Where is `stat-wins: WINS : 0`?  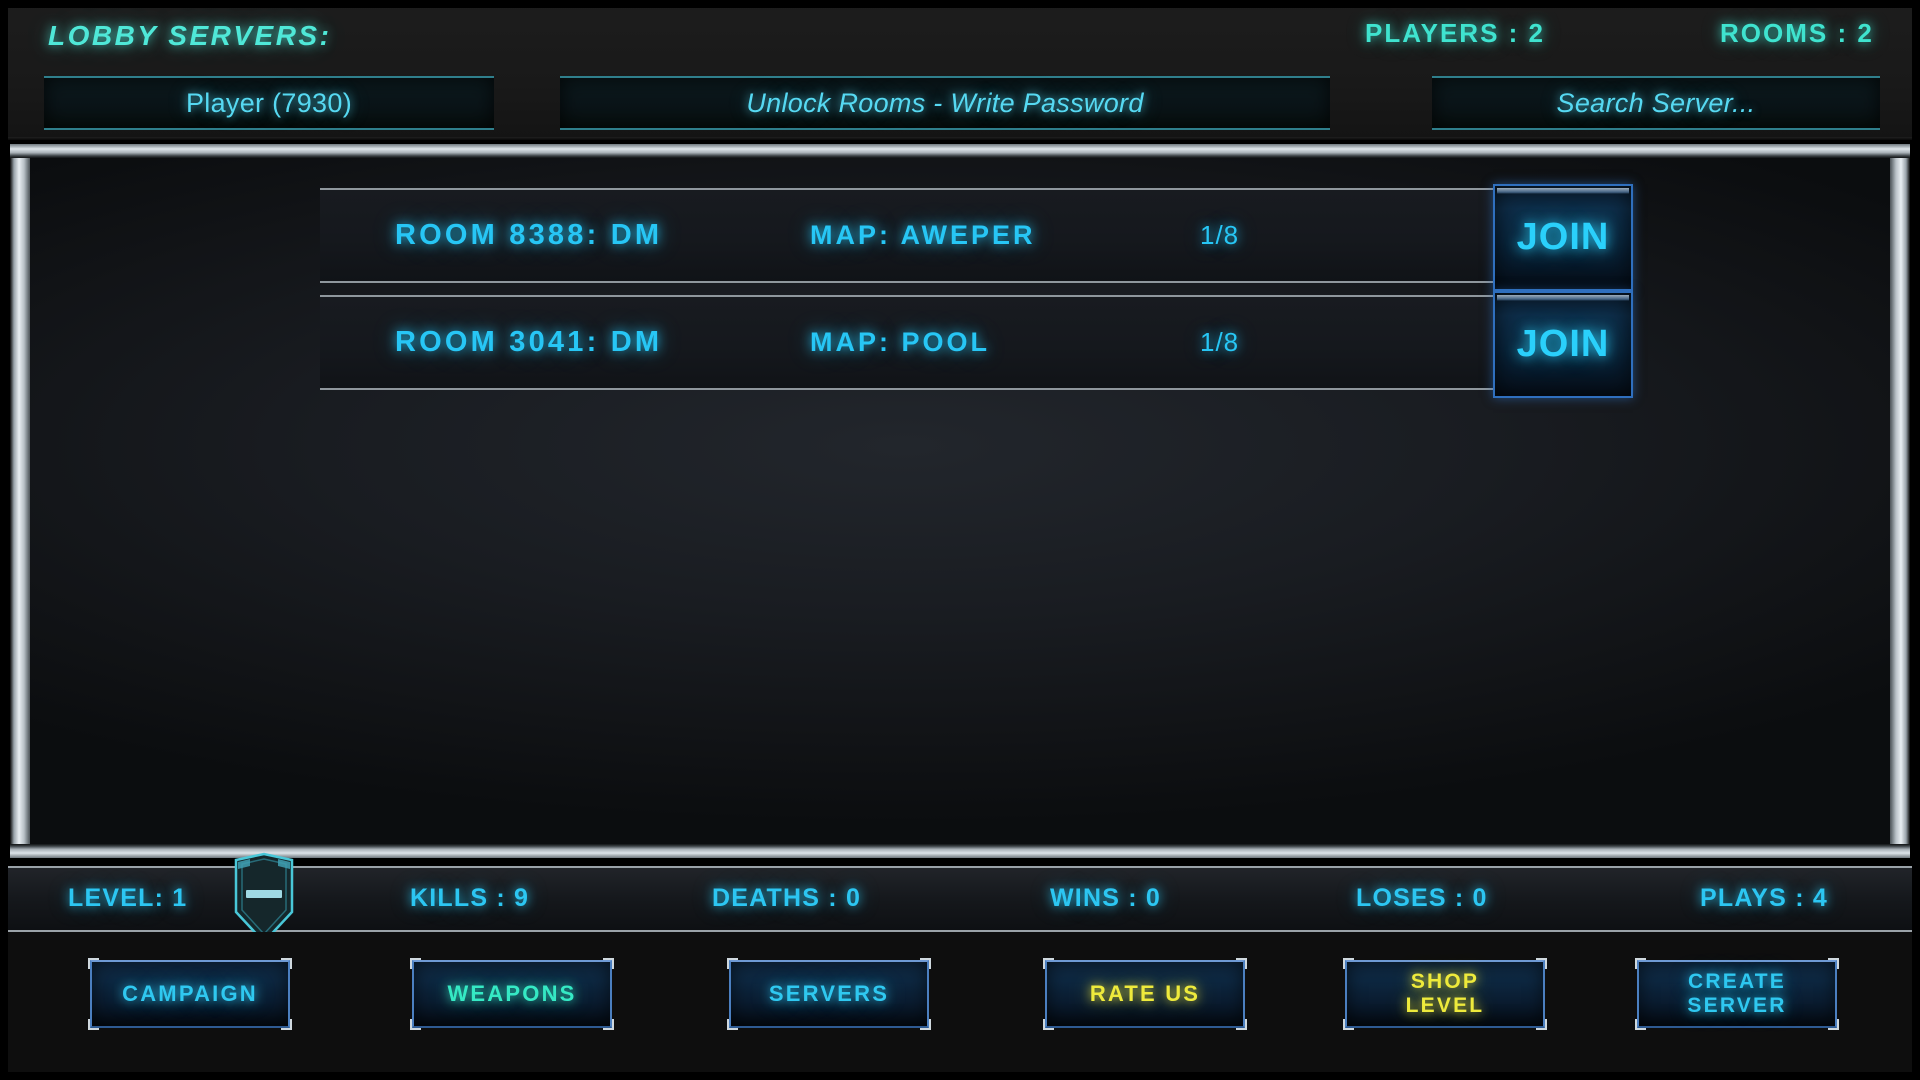 stat-wins: WINS : 0 is located at coordinates (1105, 898).